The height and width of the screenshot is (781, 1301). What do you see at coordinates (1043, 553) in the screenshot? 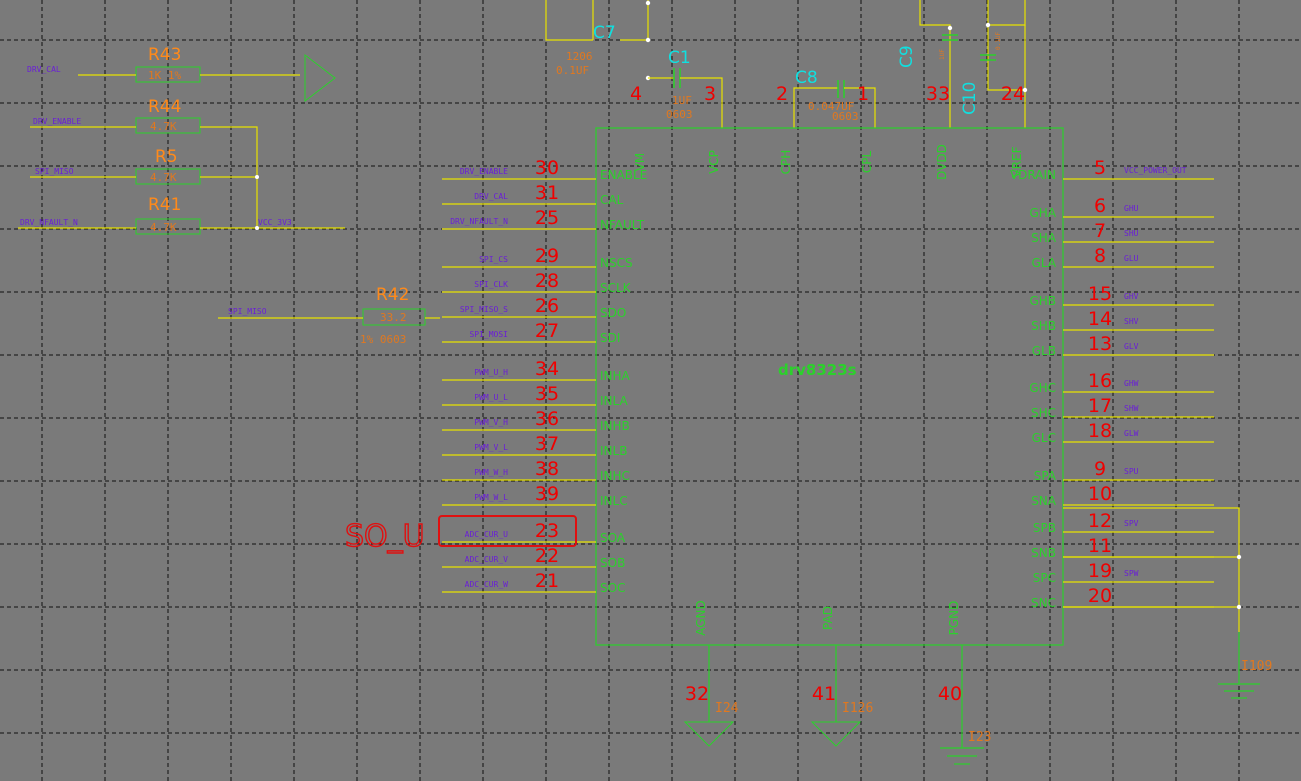
I see `pin-name-right: SNB` at bounding box center [1043, 553].